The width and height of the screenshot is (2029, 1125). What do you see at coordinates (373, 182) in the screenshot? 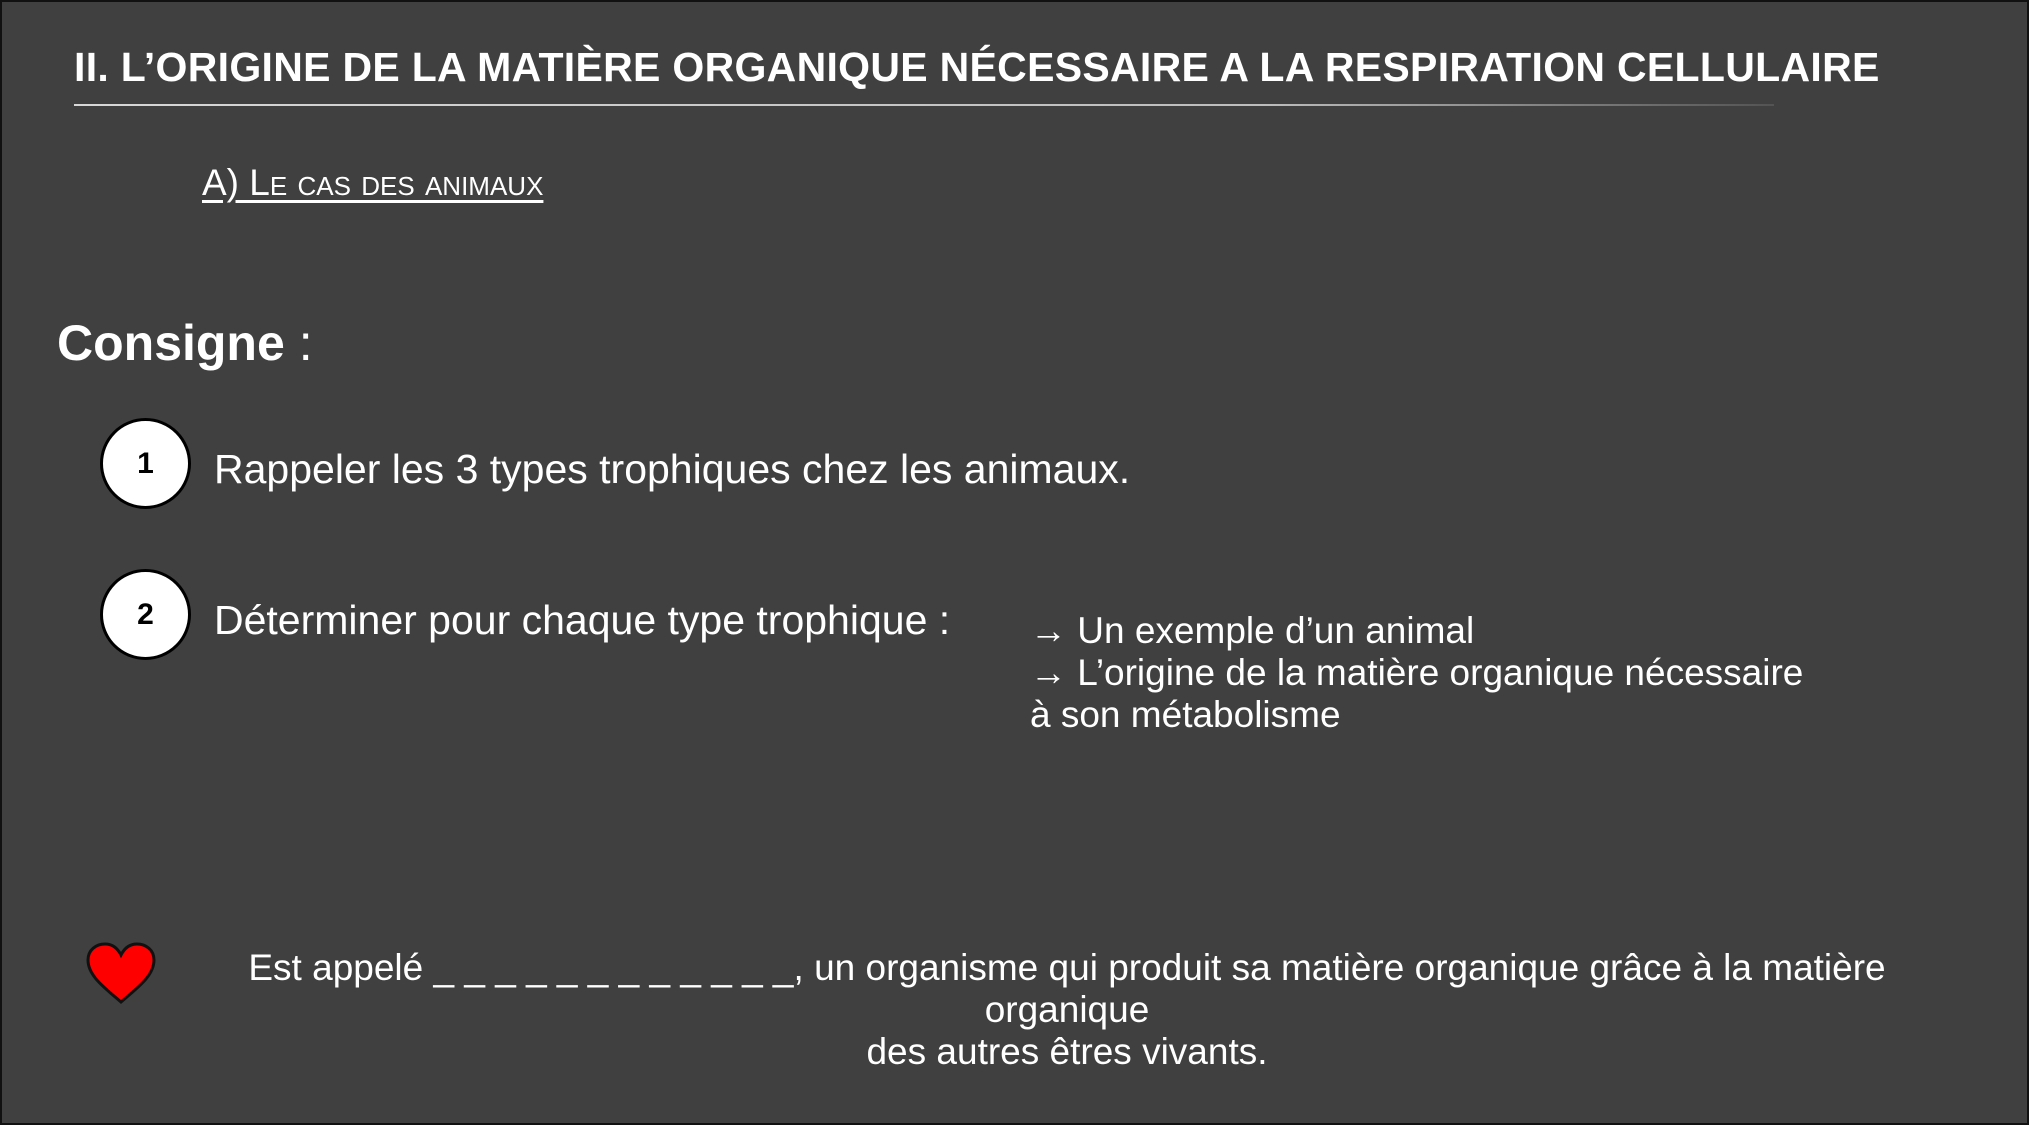
I see `section-subtitle: A) Le cas des animaux` at bounding box center [373, 182].